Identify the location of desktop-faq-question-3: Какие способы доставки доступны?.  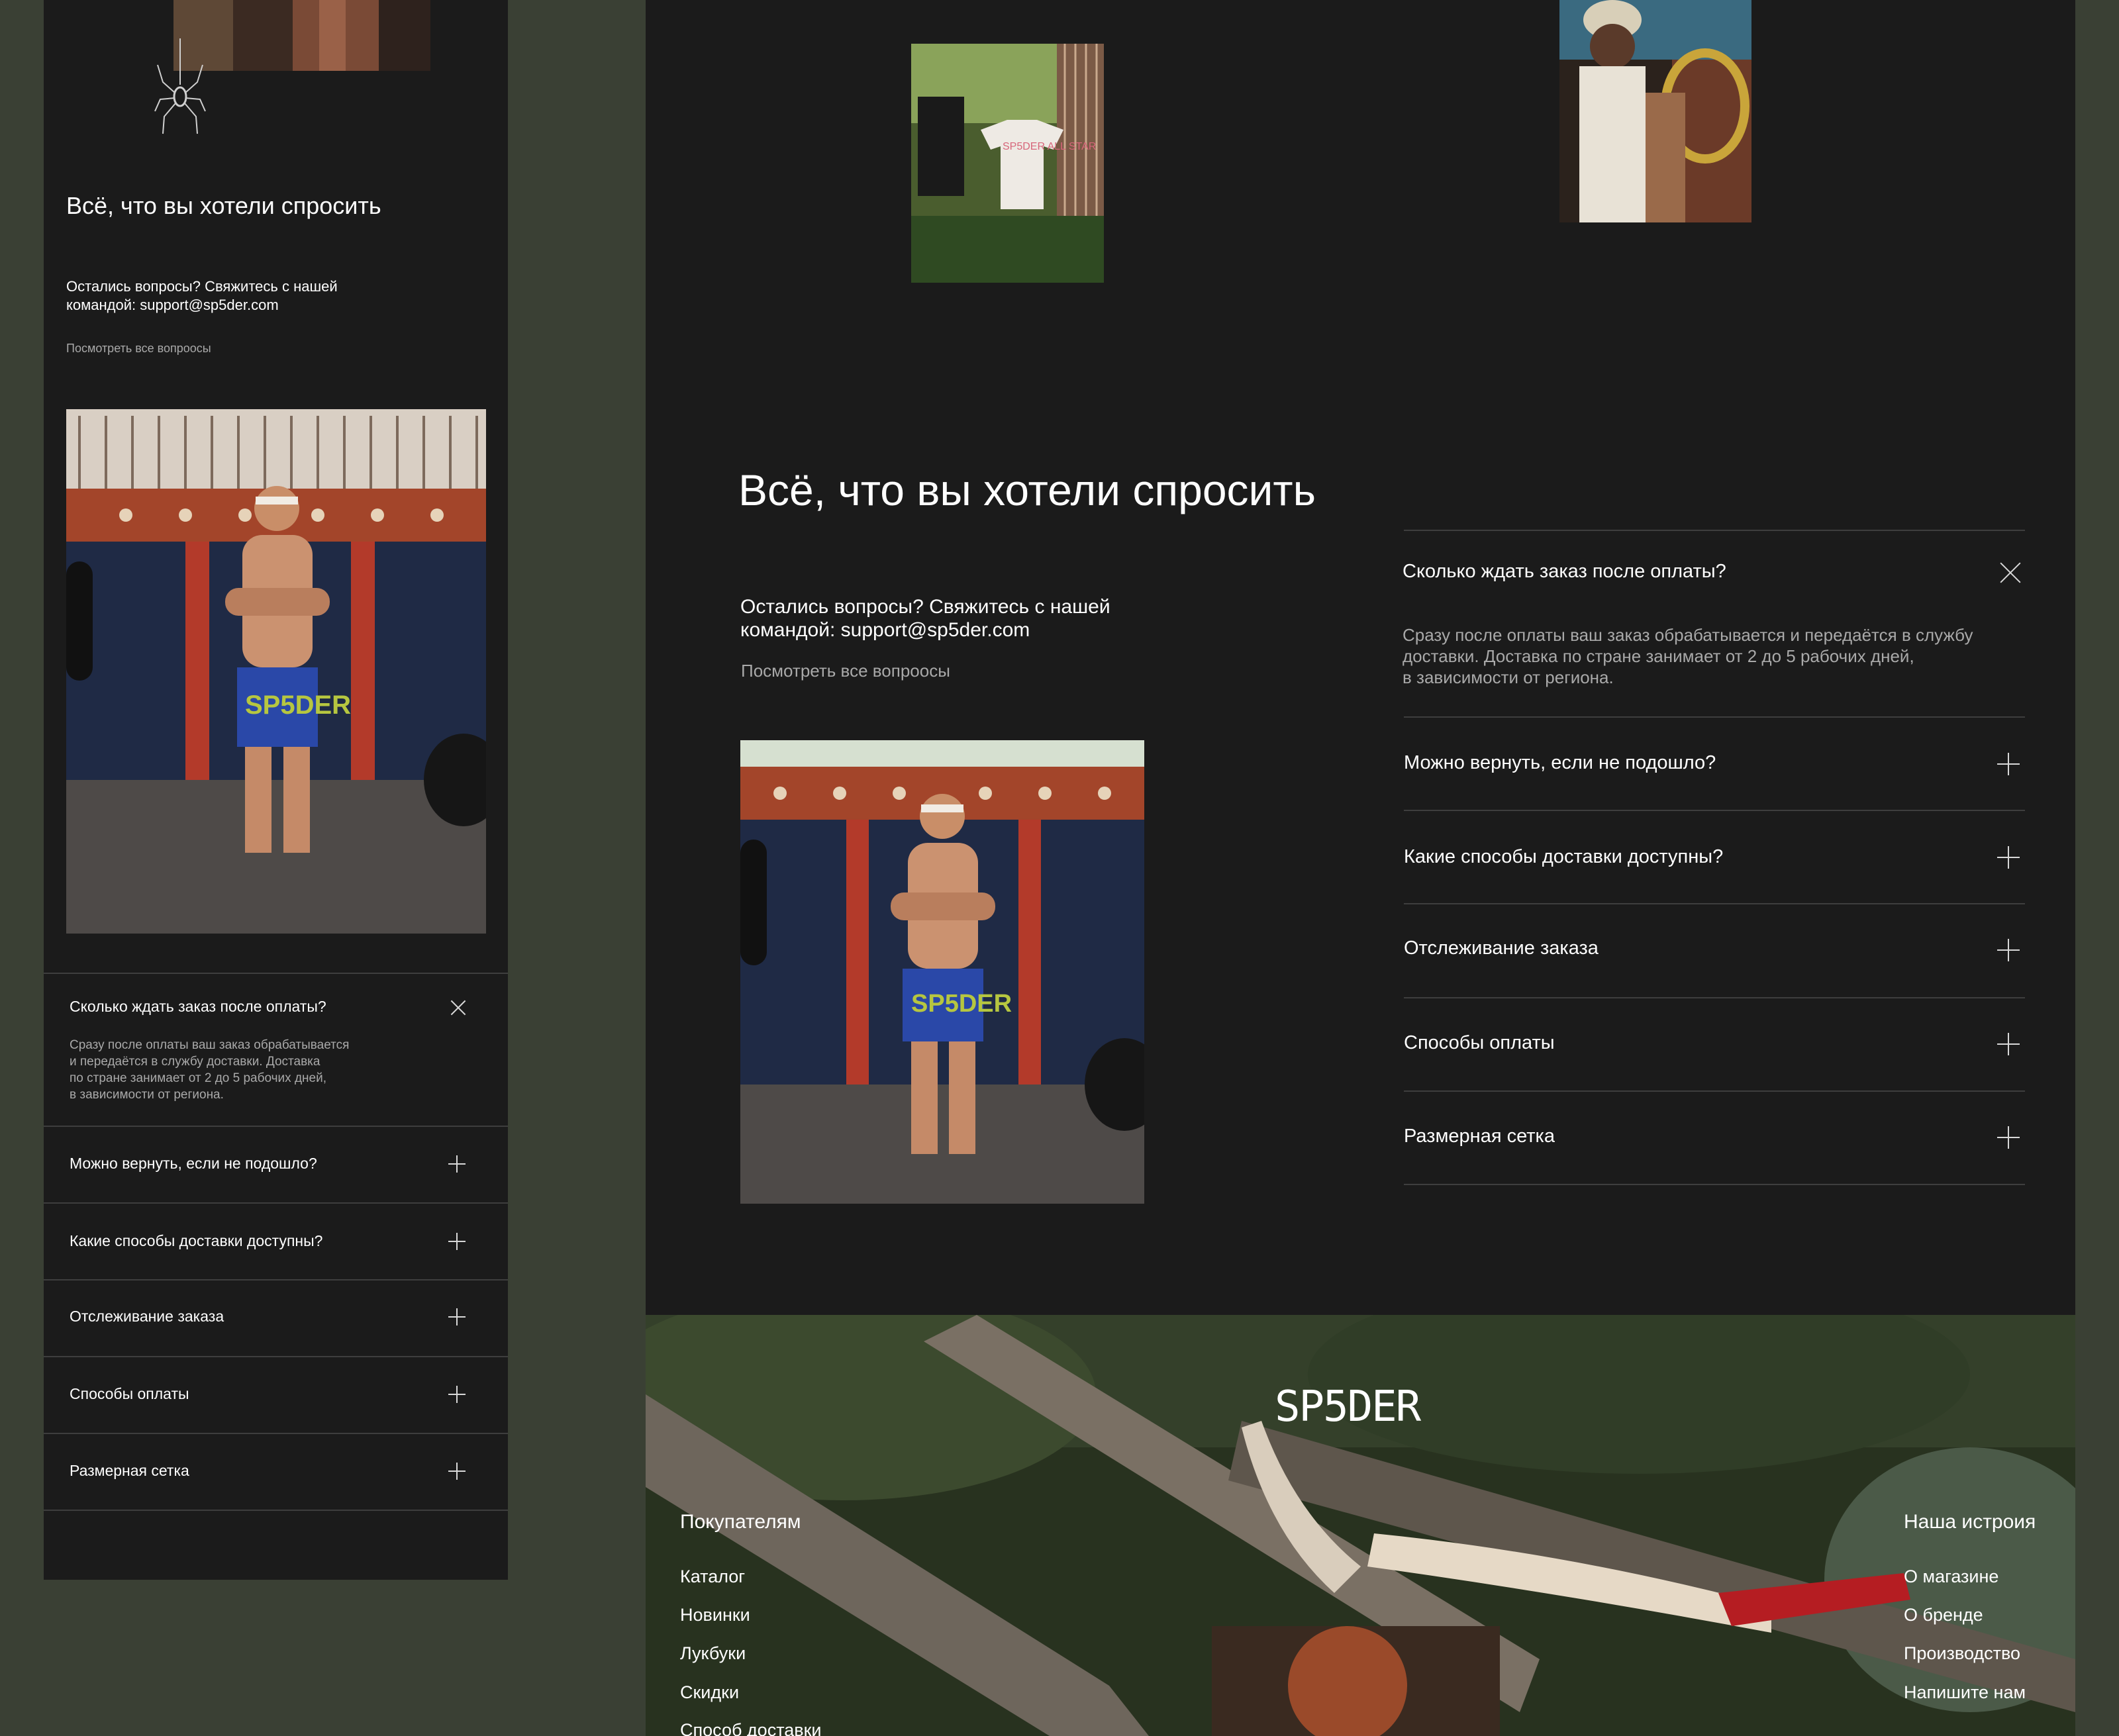
(1563, 857).